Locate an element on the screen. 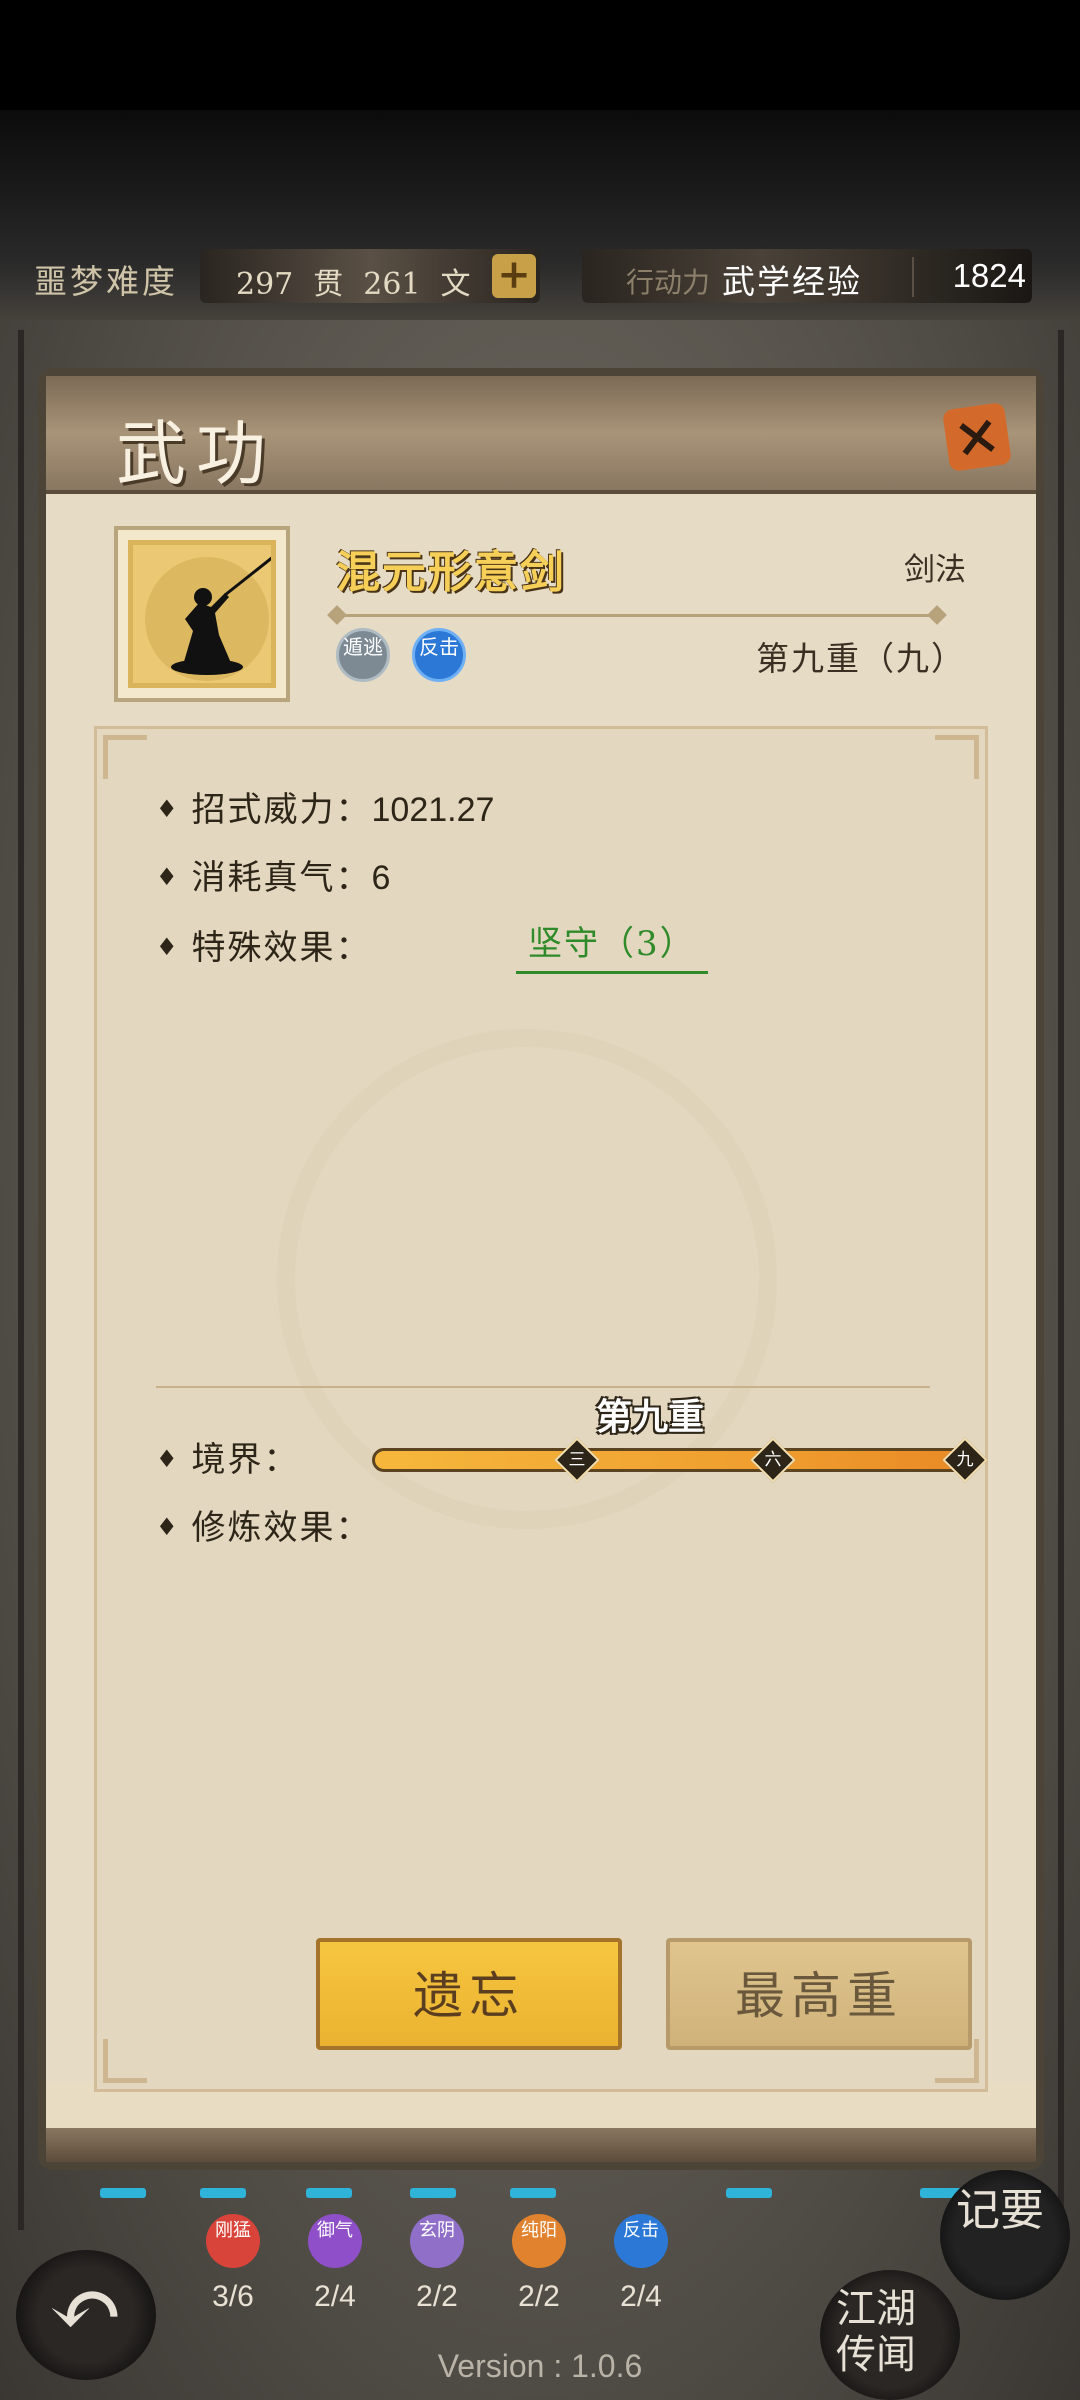 The width and height of the screenshot is (1080, 2400). version-label: Version : 1.0.6 is located at coordinates (540, 2366).